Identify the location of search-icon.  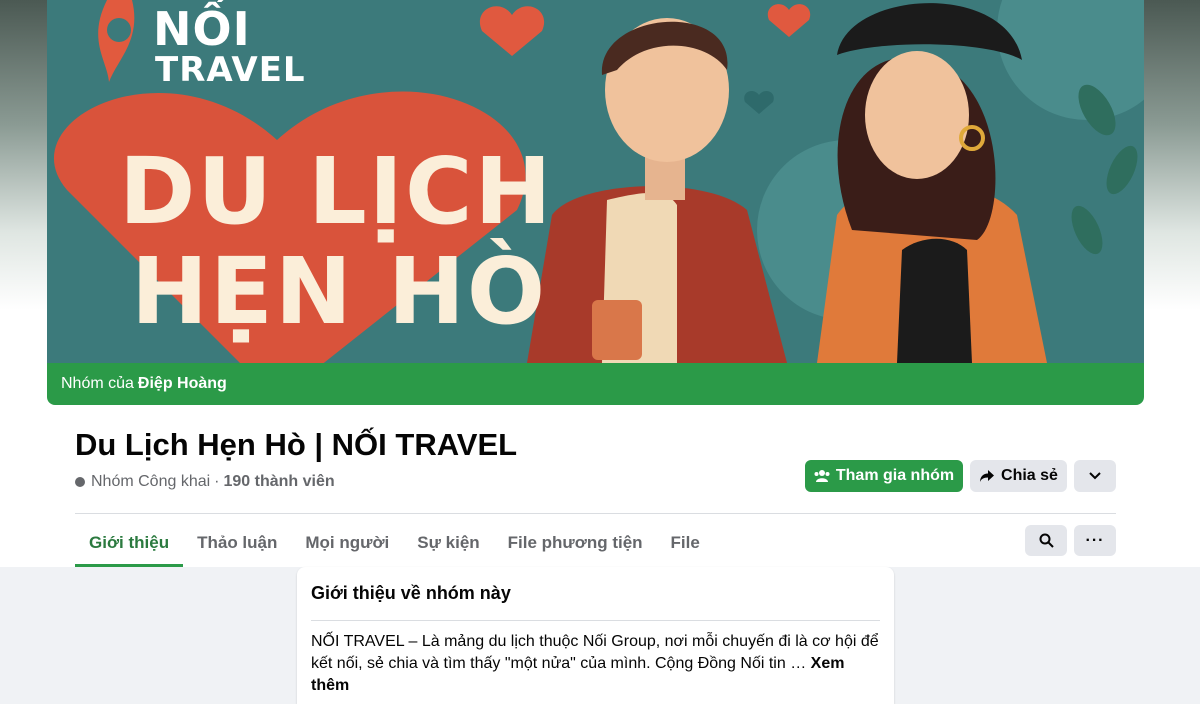
(1046, 540).